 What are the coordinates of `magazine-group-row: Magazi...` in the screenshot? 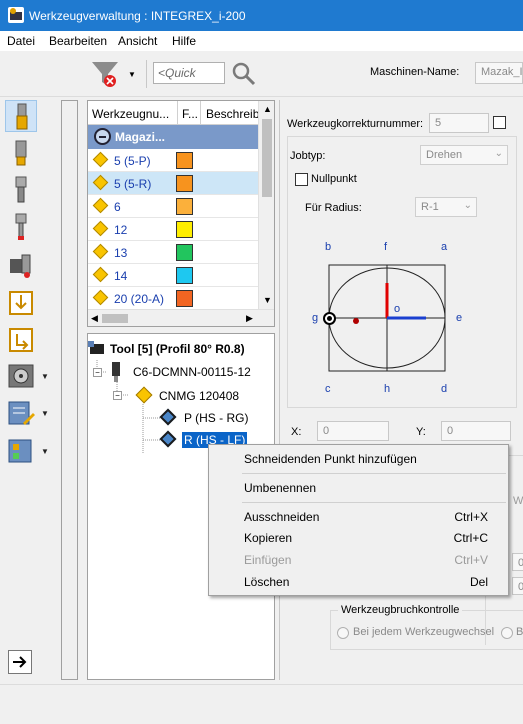 It's located at (173, 137).